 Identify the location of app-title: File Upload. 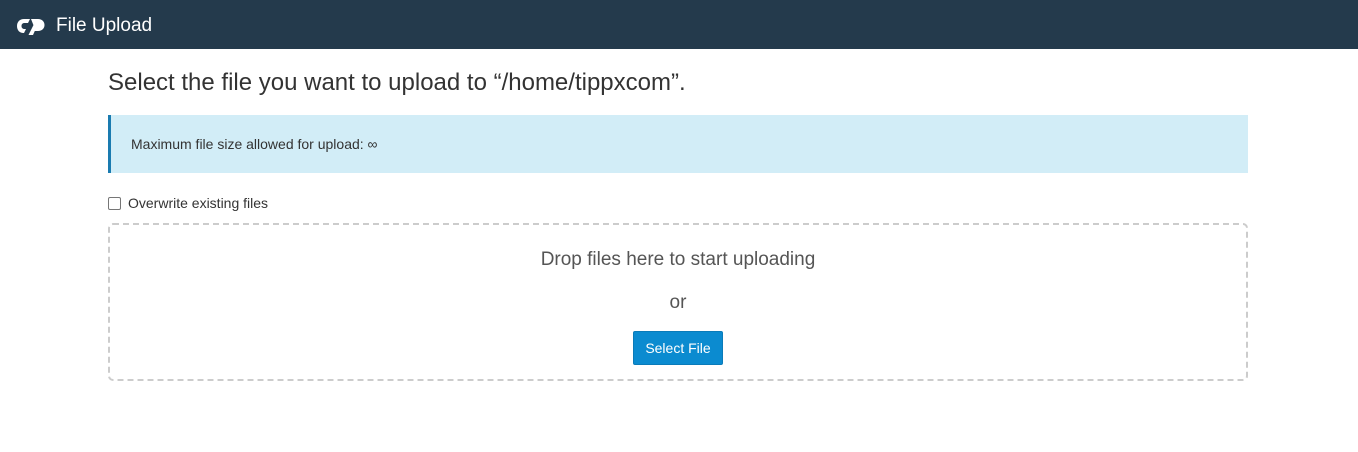
(104, 25).